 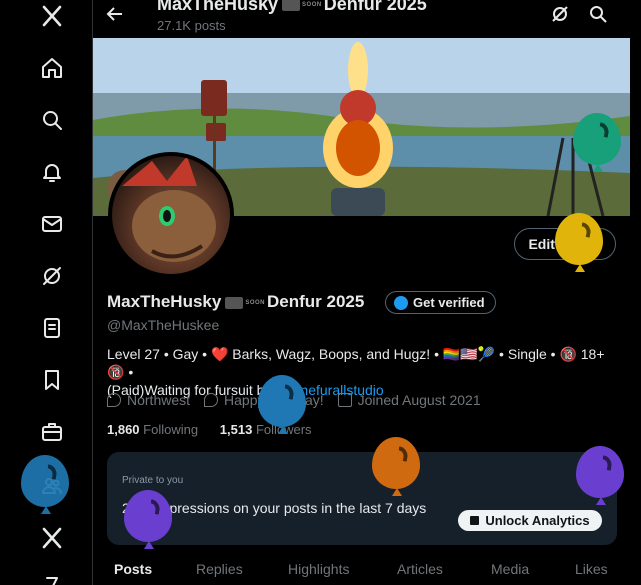 I want to click on get-verified-button: Get verified, so click(x=440, y=302).